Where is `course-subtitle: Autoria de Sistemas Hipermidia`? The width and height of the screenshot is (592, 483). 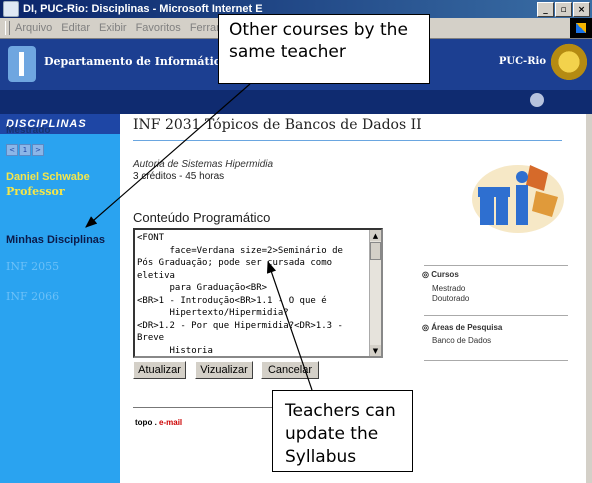
course-subtitle: Autoria de Sistemas Hipermidia is located at coordinates (203, 164).